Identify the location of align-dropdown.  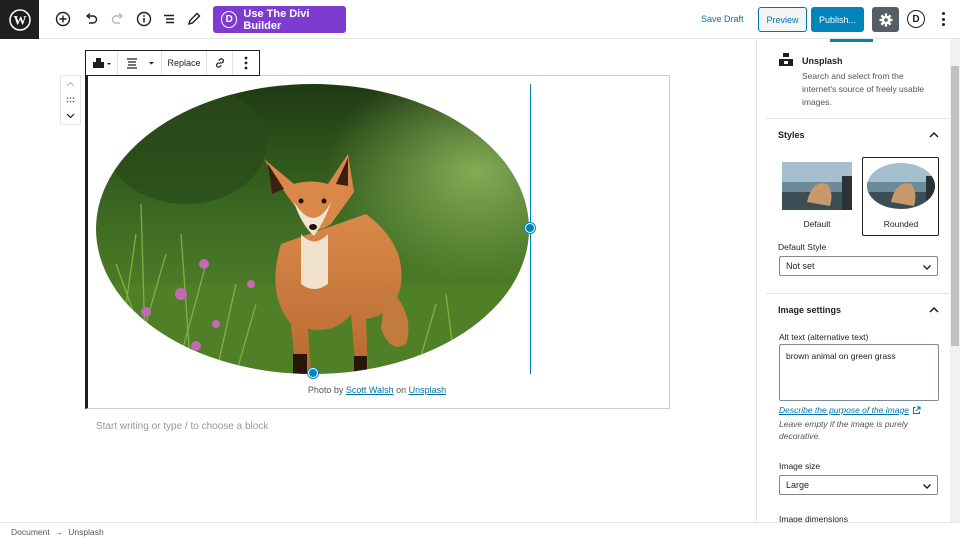
(140, 63).